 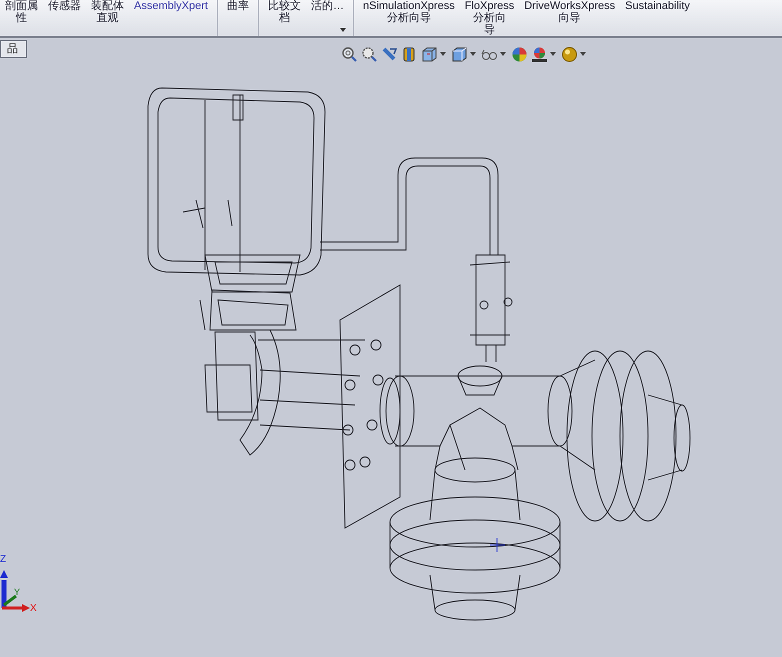 What do you see at coordinates (107, 18) in the screenshot?
I see `ribbon-button: 装配体 直观` at bounding box center [107, 18].